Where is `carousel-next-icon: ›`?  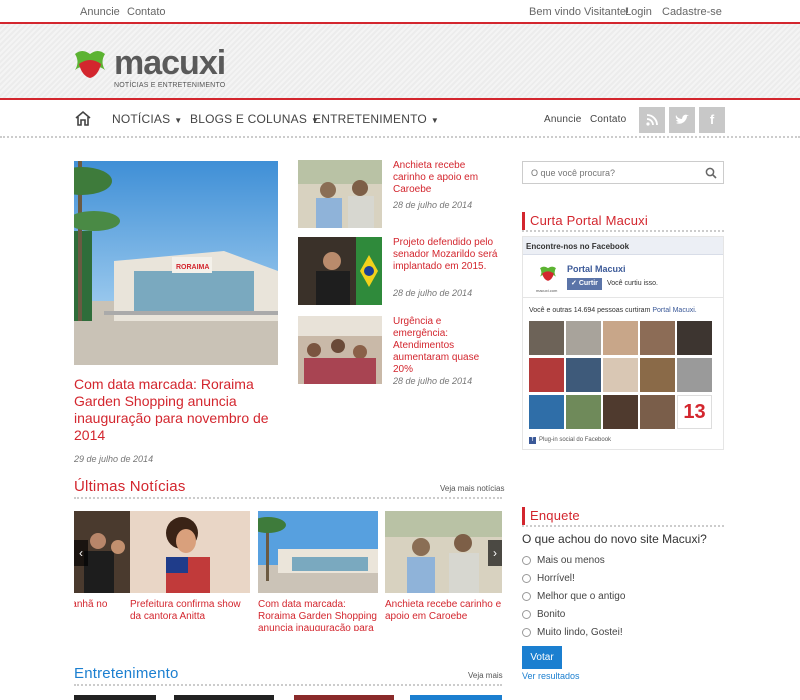
carousel-next-icon: › is located at coordinates (495, 553).